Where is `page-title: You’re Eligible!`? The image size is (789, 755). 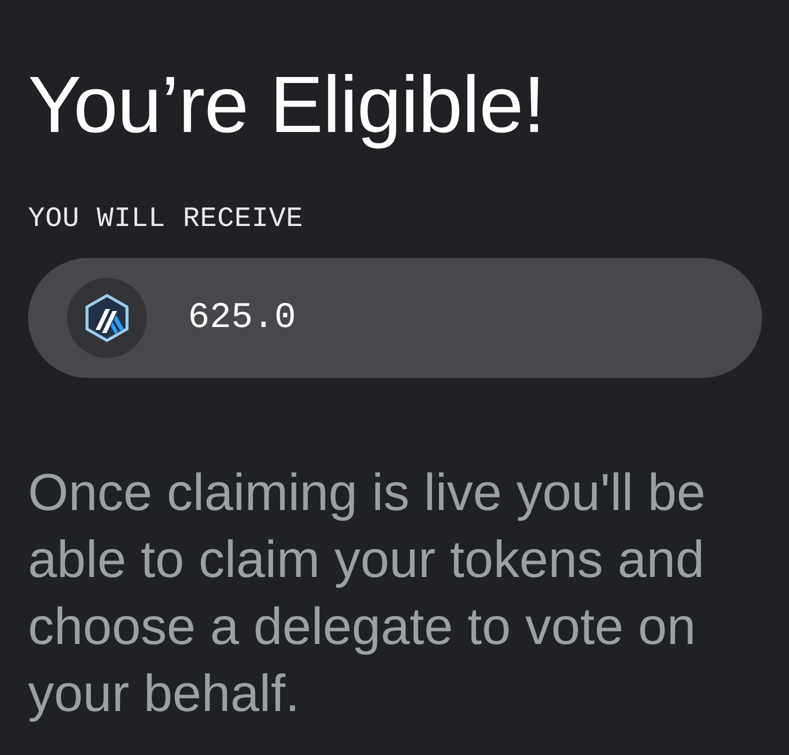
page-title: You’re Eligible! is located at coordinates (286, 105).